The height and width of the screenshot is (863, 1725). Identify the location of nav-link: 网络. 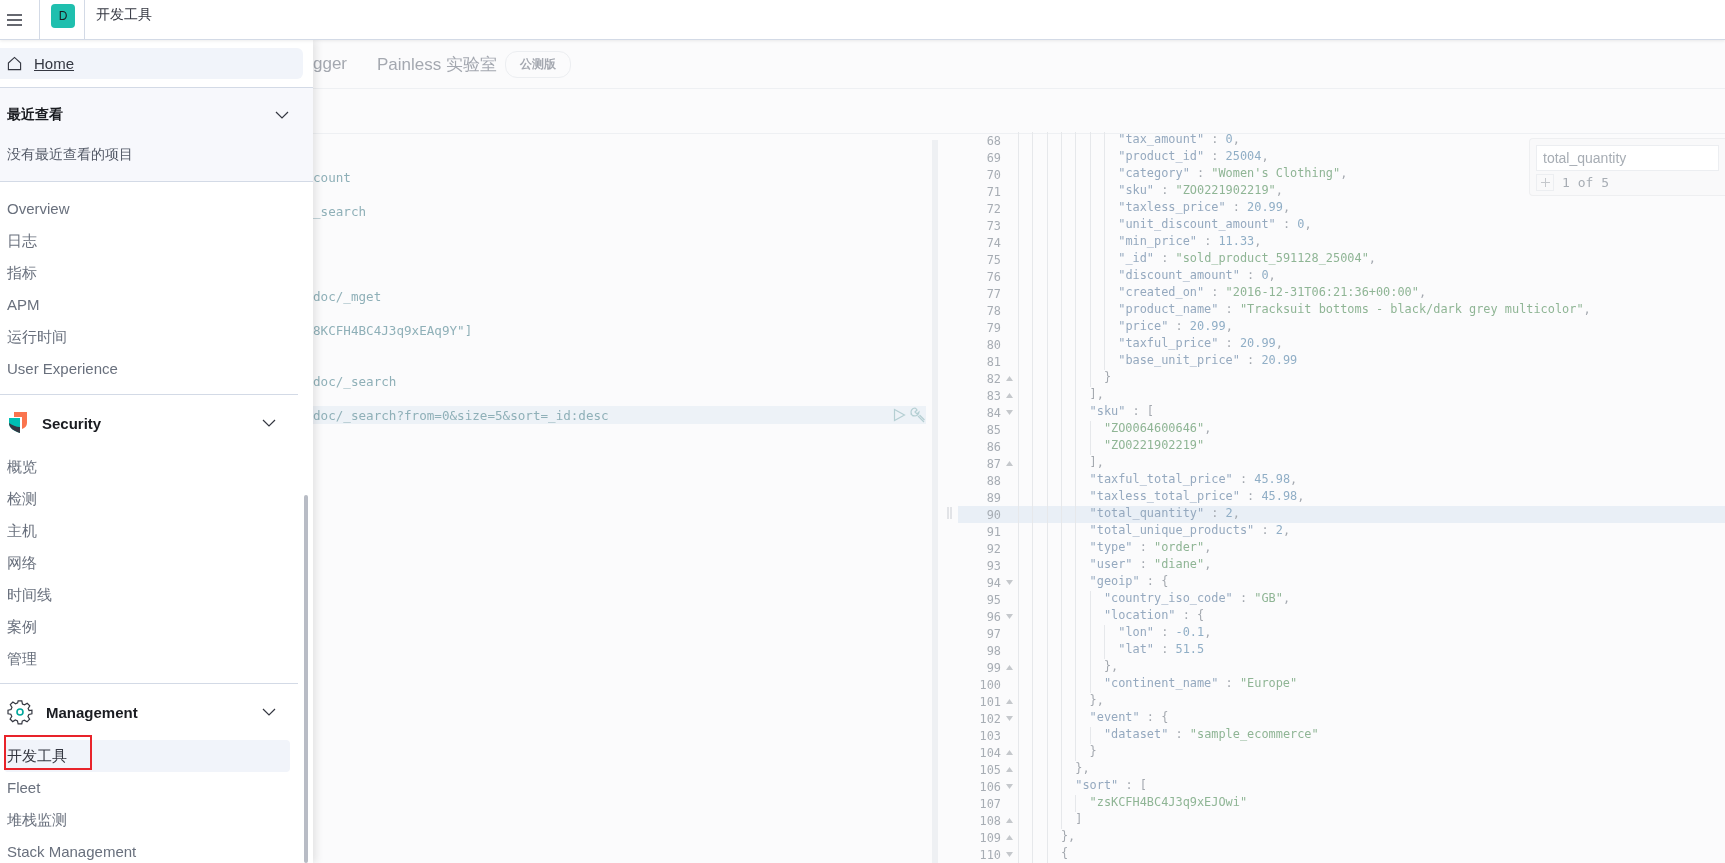
(147, 563).